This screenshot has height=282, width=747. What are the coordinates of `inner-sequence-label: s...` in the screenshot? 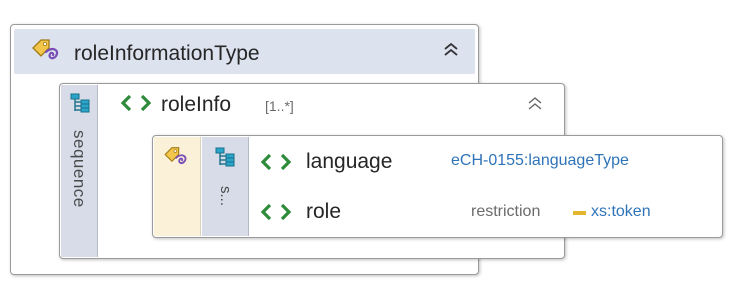 It's located at (225, 196).